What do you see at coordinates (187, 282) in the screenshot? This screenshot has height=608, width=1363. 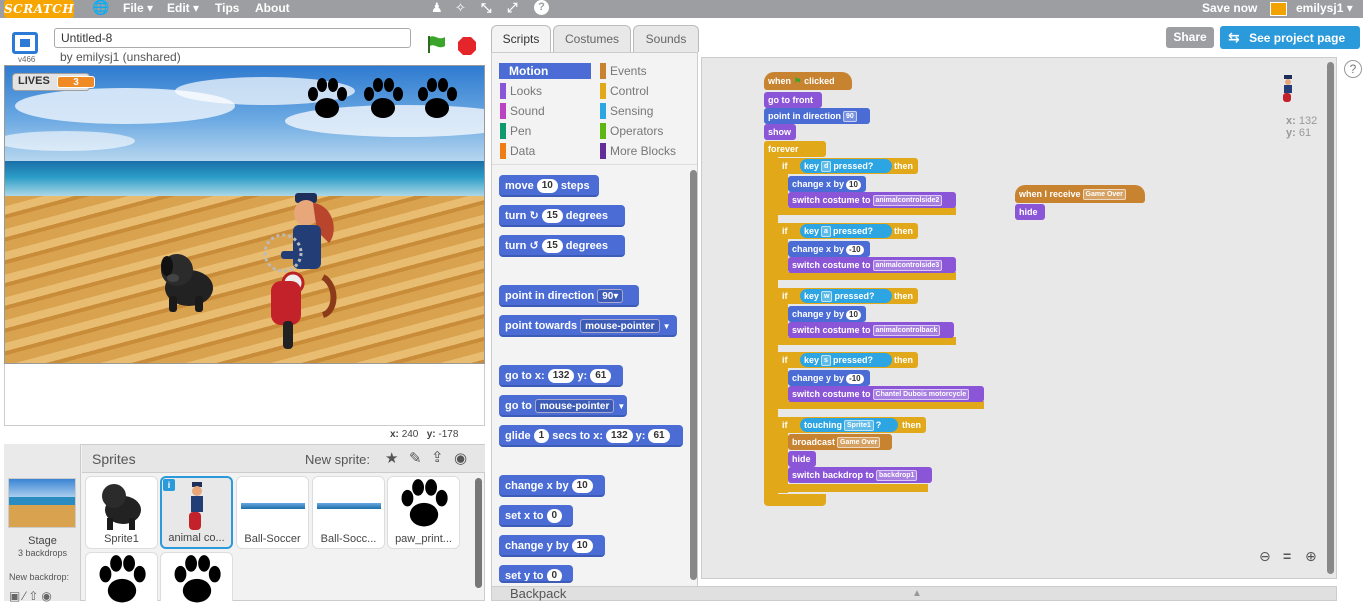 I see `dog-sprite` at bounding box center [187, 282].